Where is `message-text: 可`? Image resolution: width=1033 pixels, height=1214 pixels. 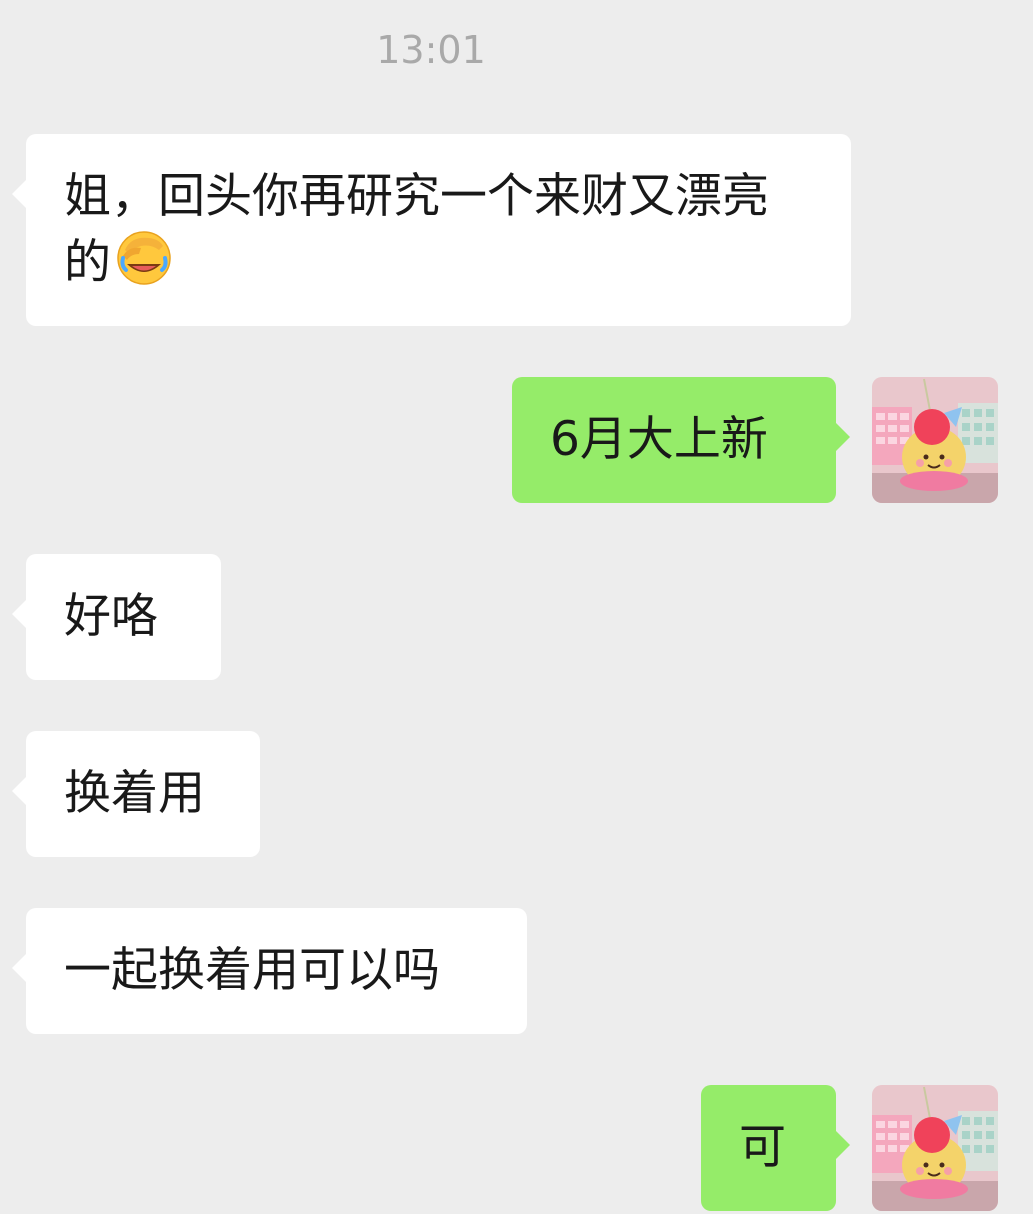 message-text: 可 is located at coordinates (762, 1147).